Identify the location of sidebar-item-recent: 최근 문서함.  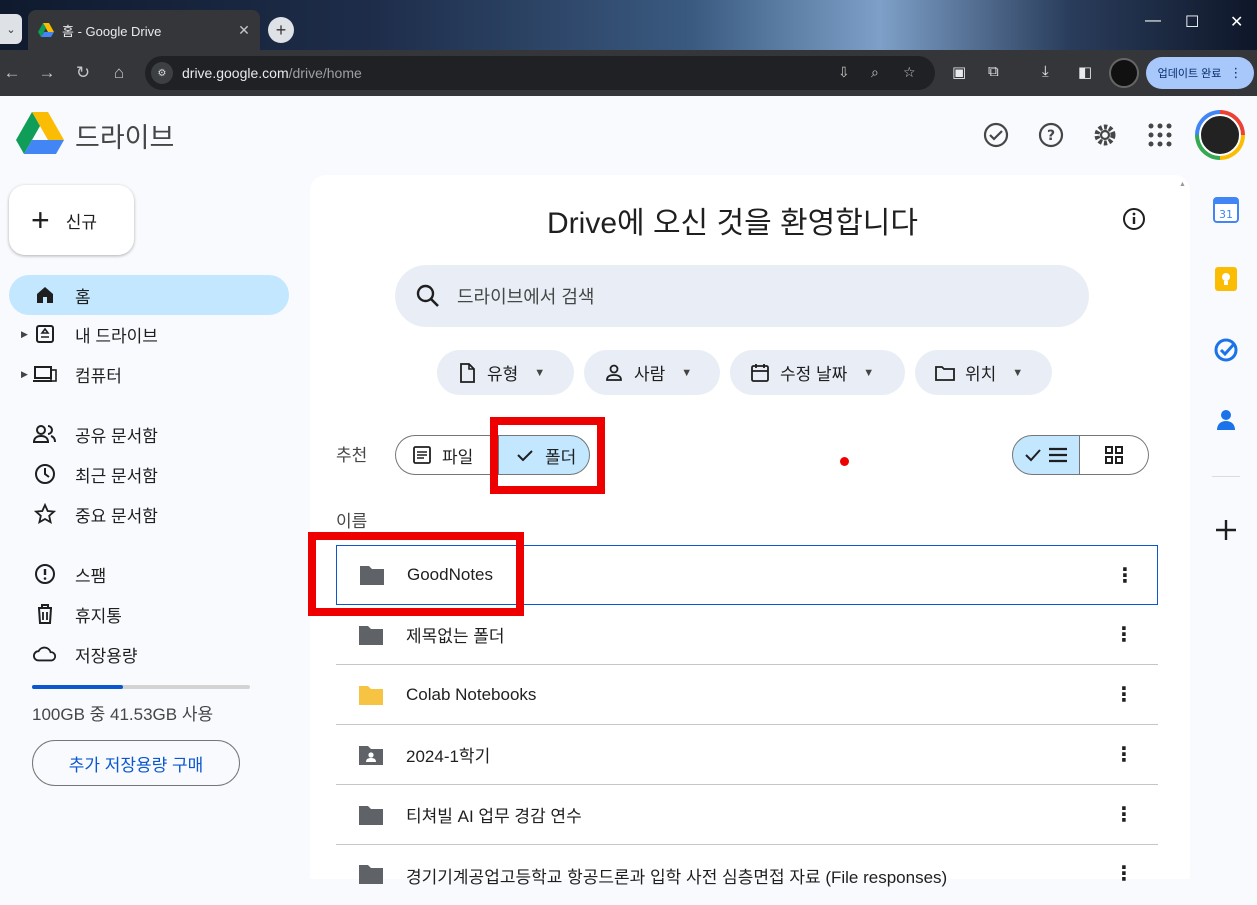
(149, 474).